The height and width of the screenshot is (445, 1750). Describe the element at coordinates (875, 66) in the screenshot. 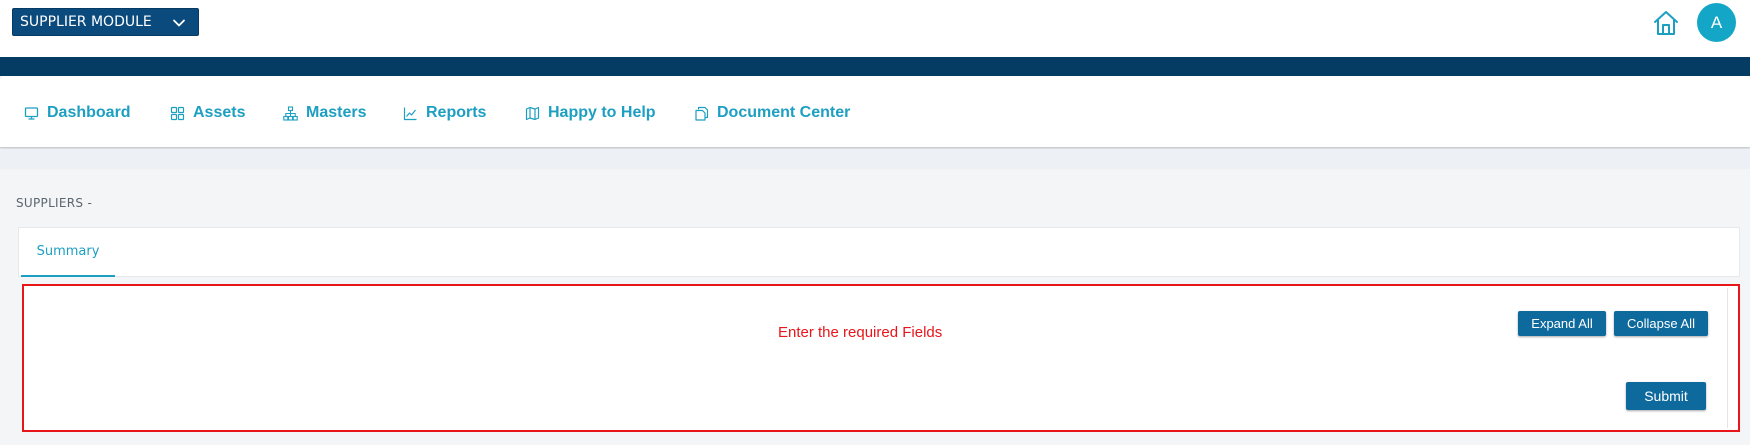

I see `brand-bar` at that location.